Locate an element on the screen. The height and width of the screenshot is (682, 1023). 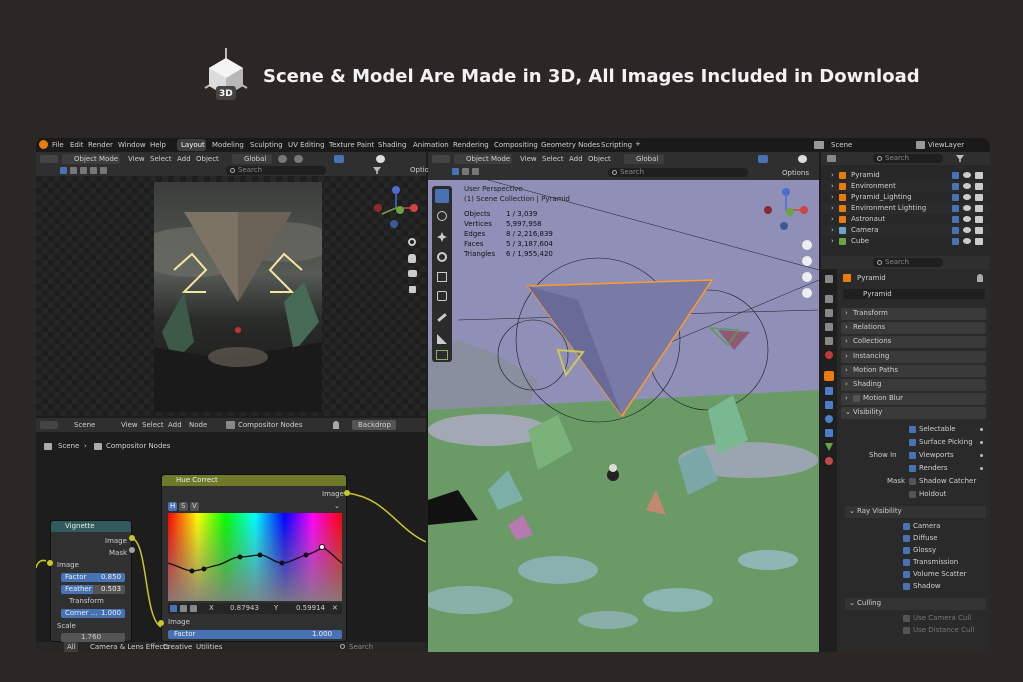
hue-curve-widget is located at coordinates (255, 557).